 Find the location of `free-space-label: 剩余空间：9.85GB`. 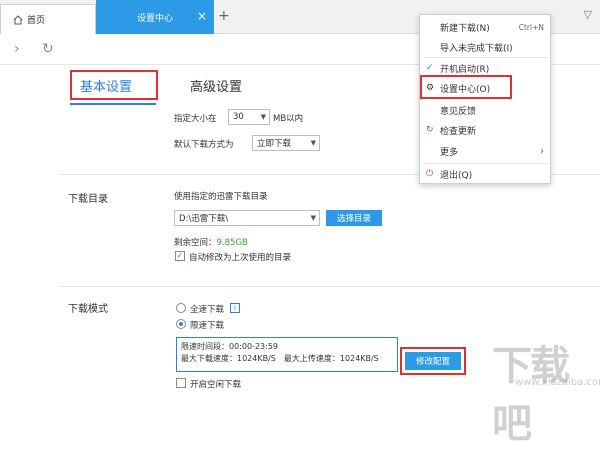

free-space-label: 剩余空间：9.85GB is located at coordinates (211, 242).